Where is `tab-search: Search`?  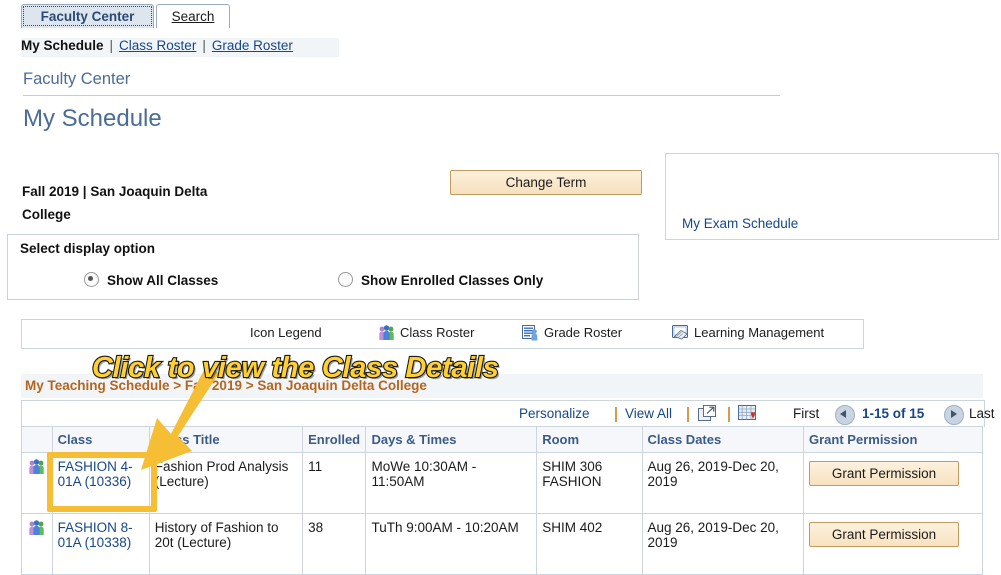
tab-search: Search is located at coordinates (193, 16).